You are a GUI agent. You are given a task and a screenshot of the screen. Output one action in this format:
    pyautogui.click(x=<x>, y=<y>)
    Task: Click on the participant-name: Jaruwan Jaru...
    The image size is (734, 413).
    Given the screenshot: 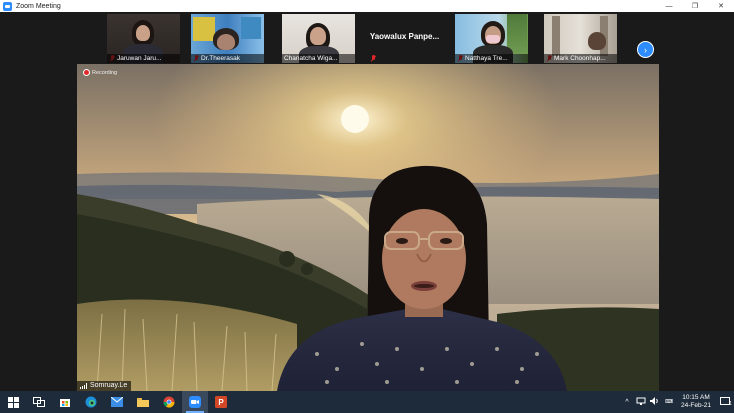 What is the action you would take?
    pyautogui.click(x=143, y=58)
    